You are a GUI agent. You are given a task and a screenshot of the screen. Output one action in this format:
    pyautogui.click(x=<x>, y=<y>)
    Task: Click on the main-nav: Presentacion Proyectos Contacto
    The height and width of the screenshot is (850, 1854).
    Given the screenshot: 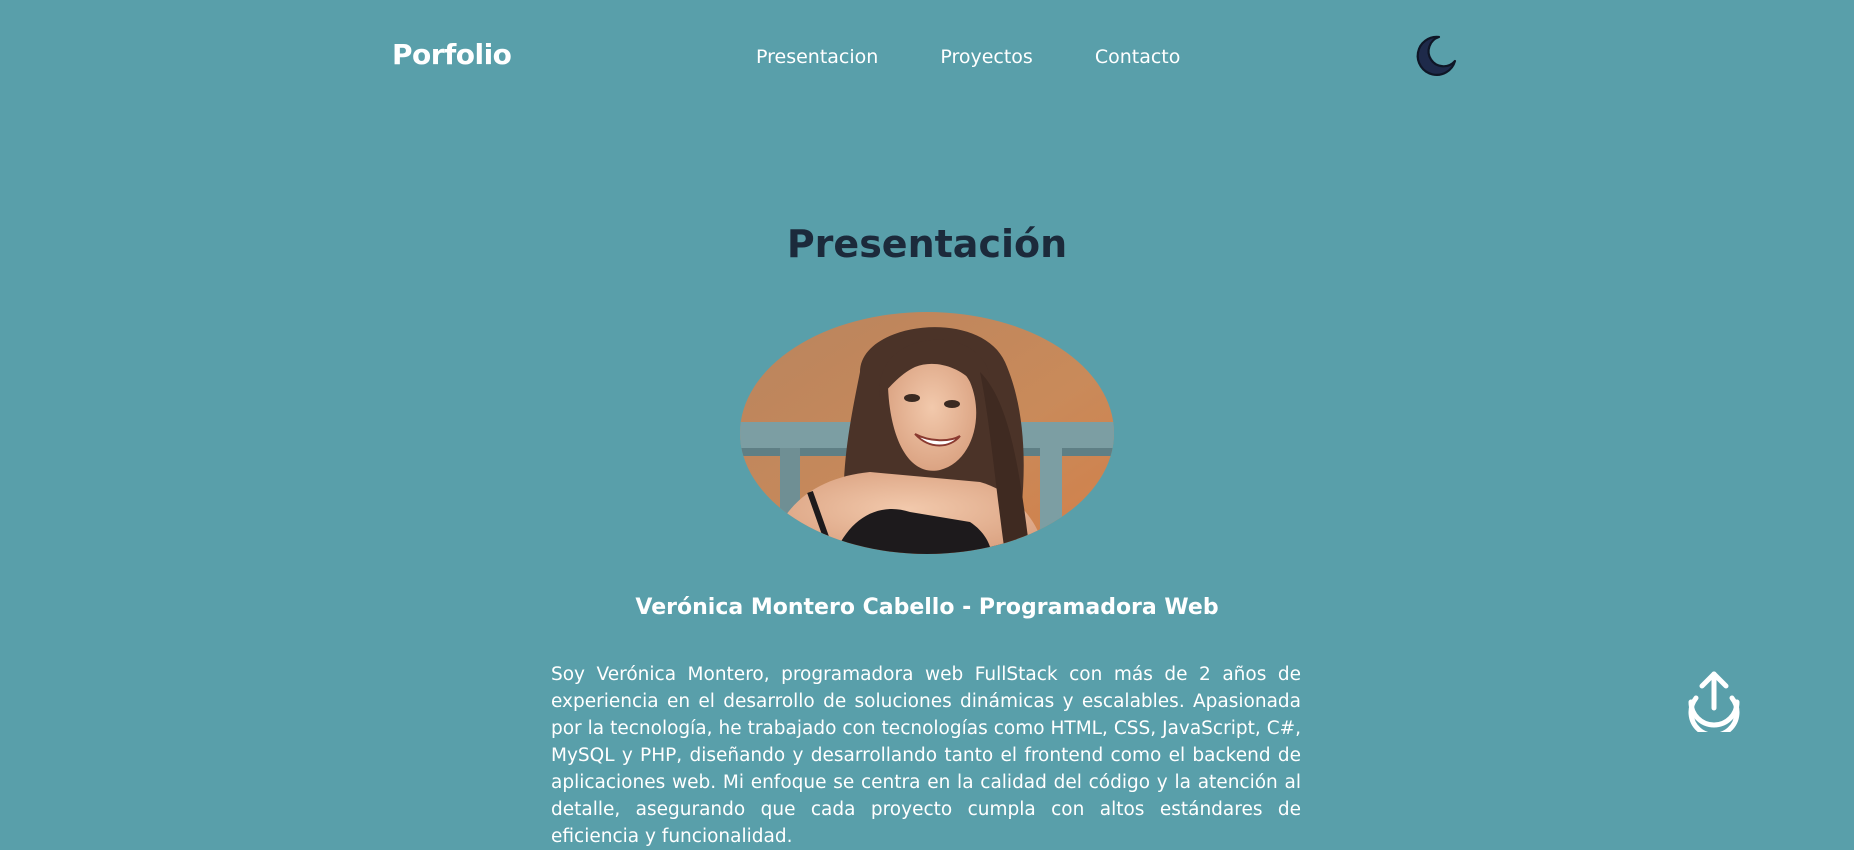 What is the action you would take?
    pyautogui.click(x=968, y=57)
    